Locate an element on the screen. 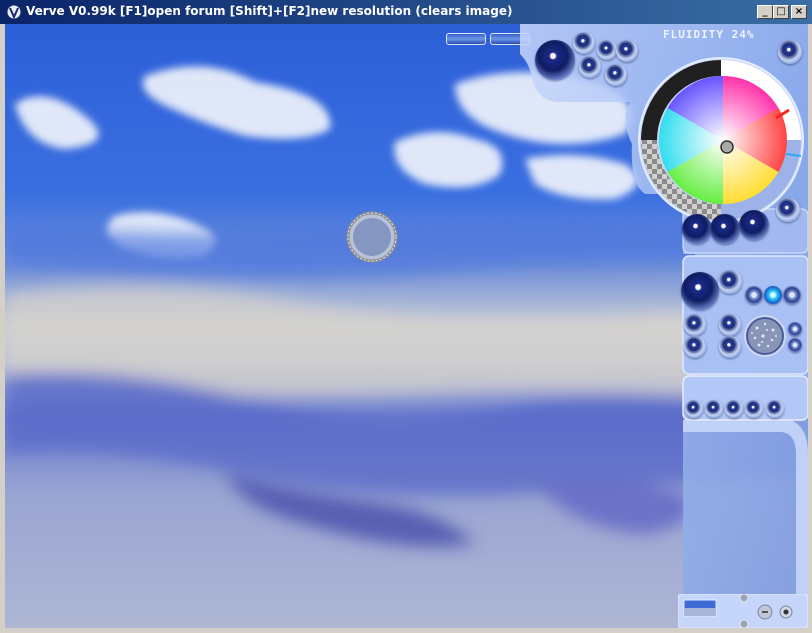 The height and width of the screenshot is (633, 812). fluidity-readout: FLUIDITY 24% is located at coordinates (709, 34).